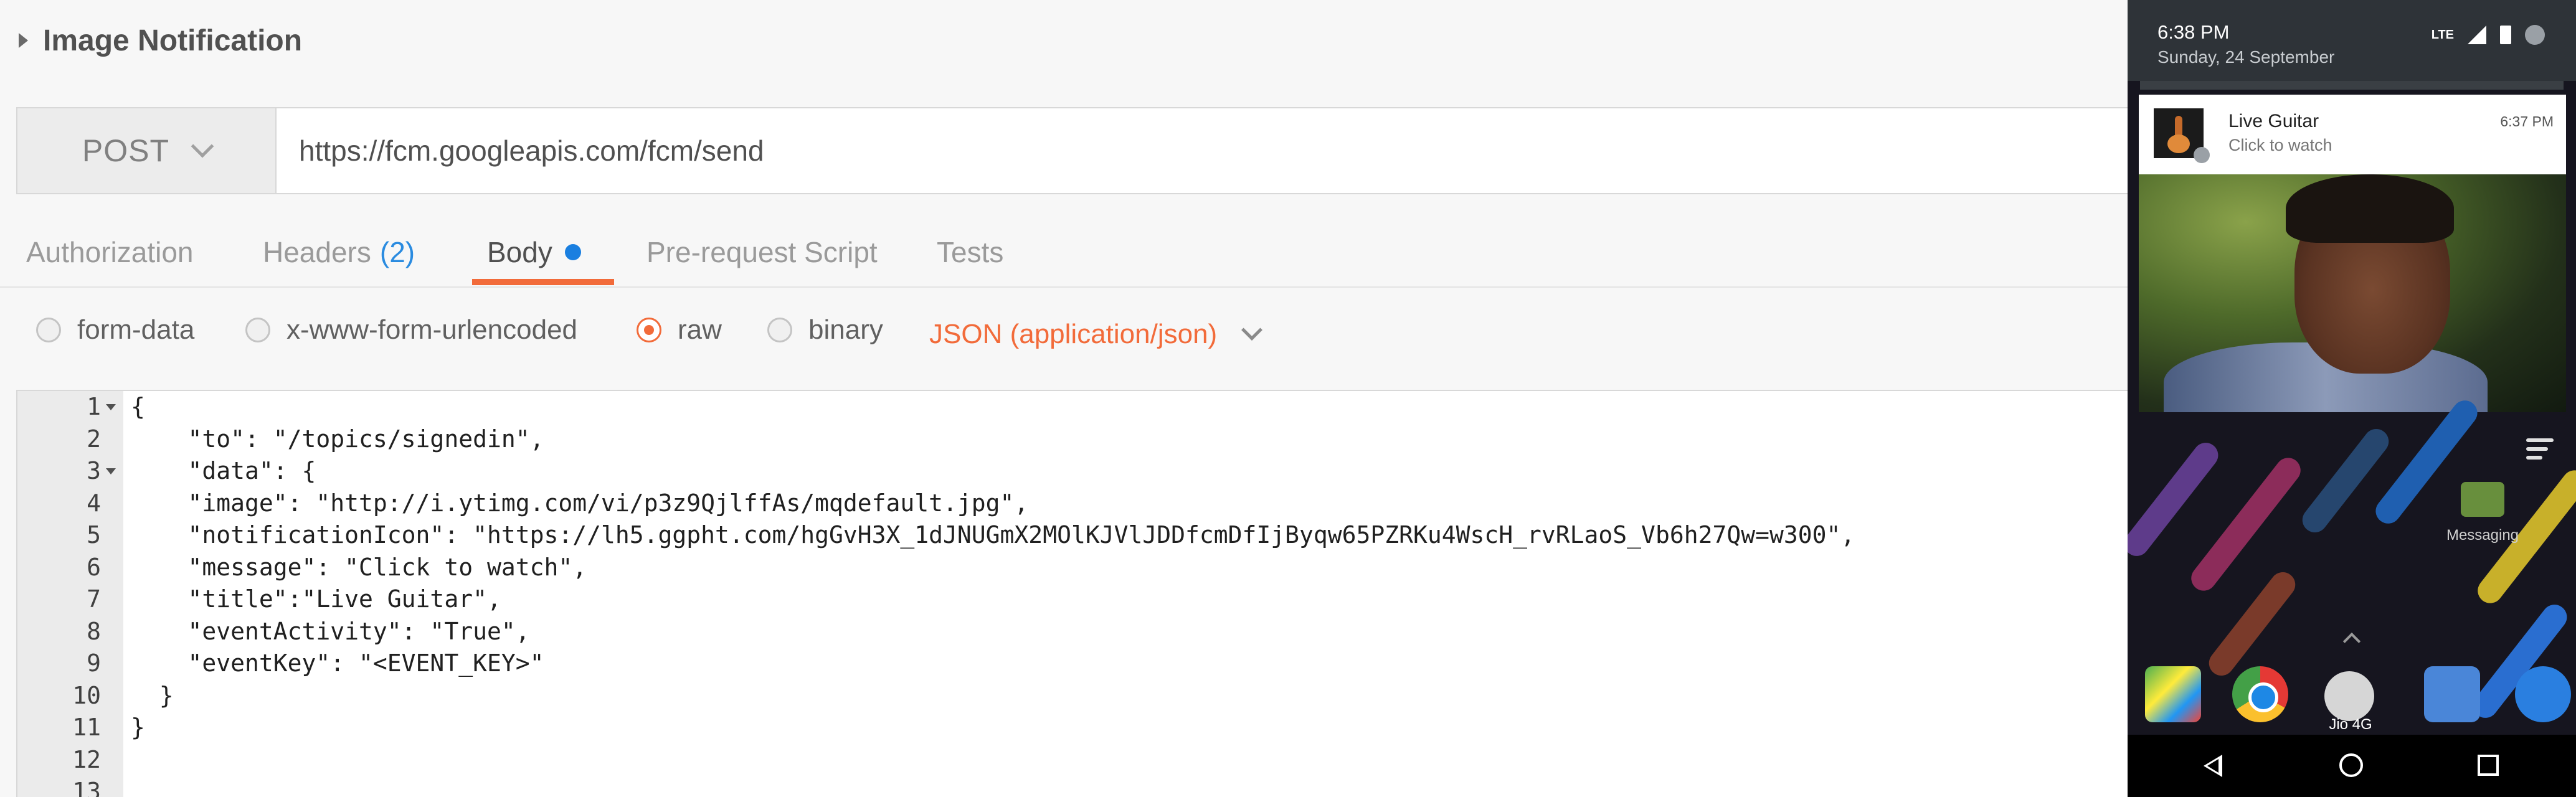 The height and width of the screenshot is (797, 2576). Describe the element at coordinates (94, 567) in the screenshot. I see `line-number: 6` at that location.